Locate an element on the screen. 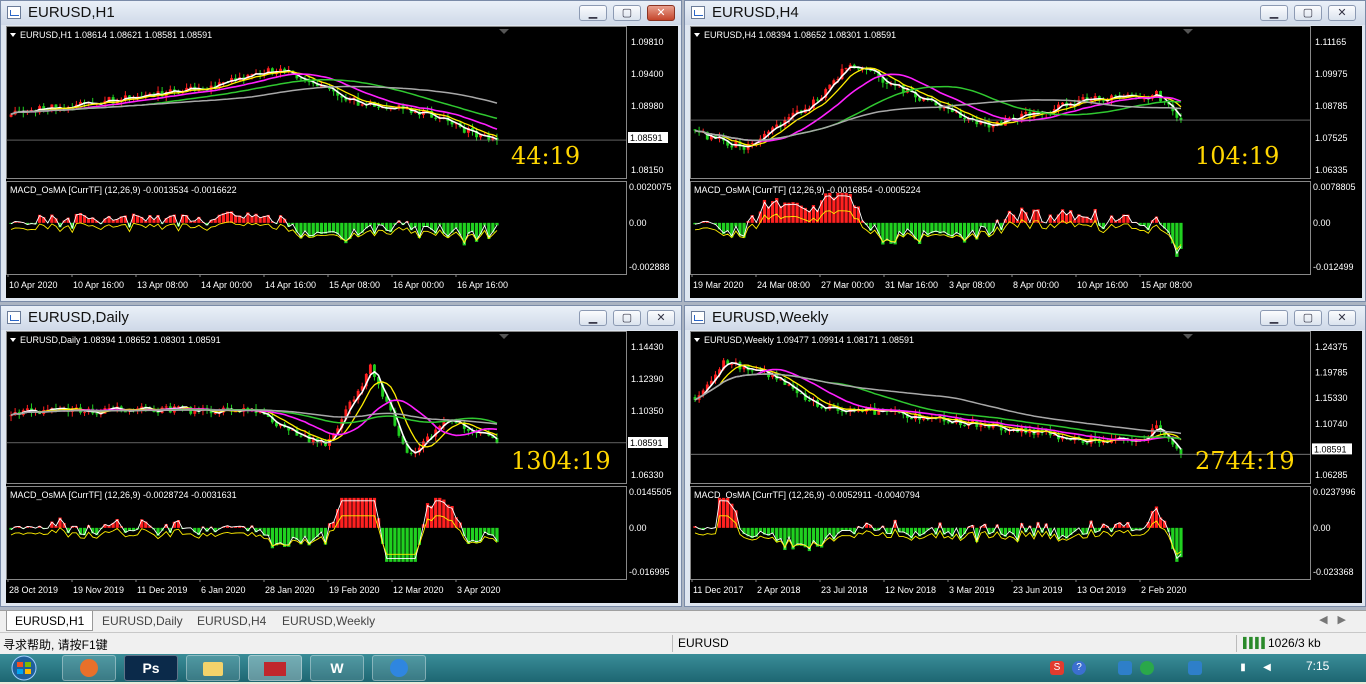 The height and width of the screenshot is (684, 1366). price-axis-label: 1.14430 is located at coordinates (647, 347).